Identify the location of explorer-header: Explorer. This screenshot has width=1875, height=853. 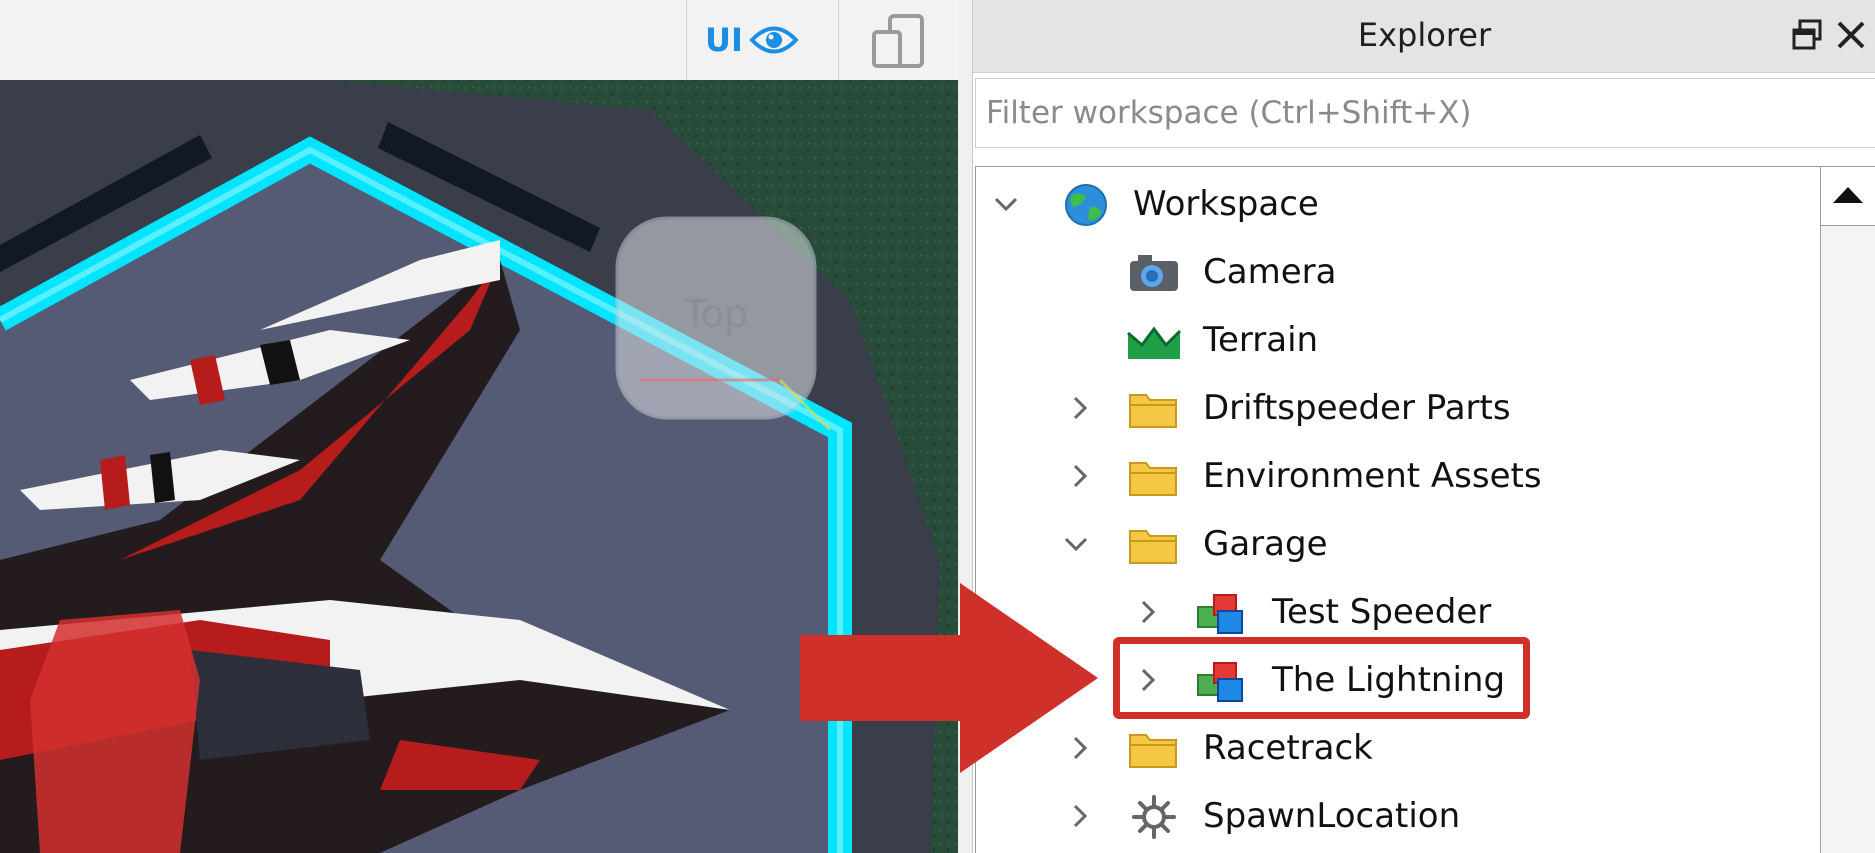
(1424, 36).